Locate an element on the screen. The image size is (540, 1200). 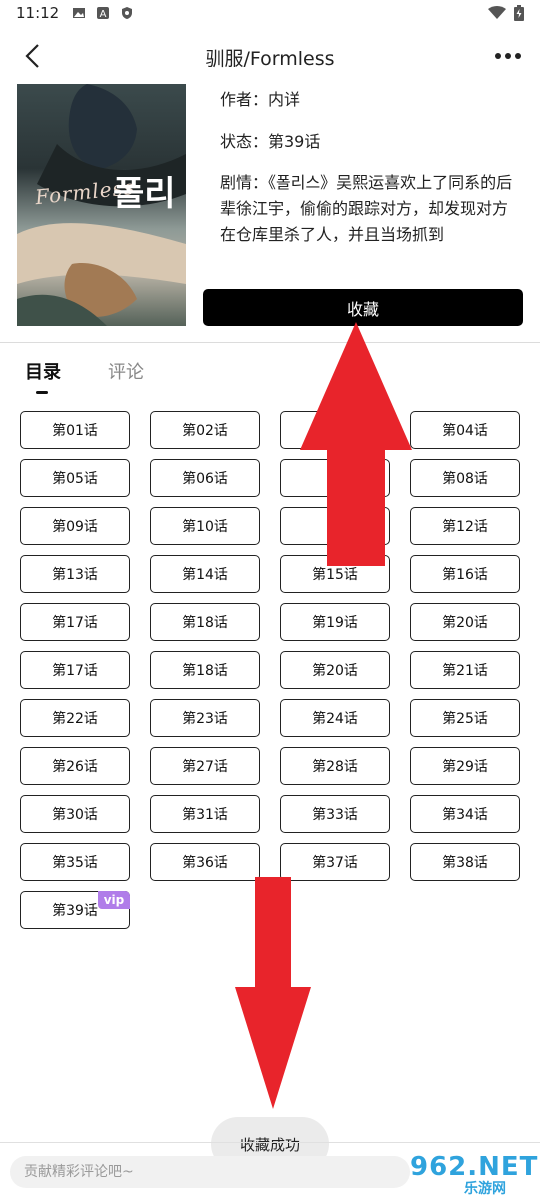
chapter-label: 第27话 is located at coordinates (205, 767).